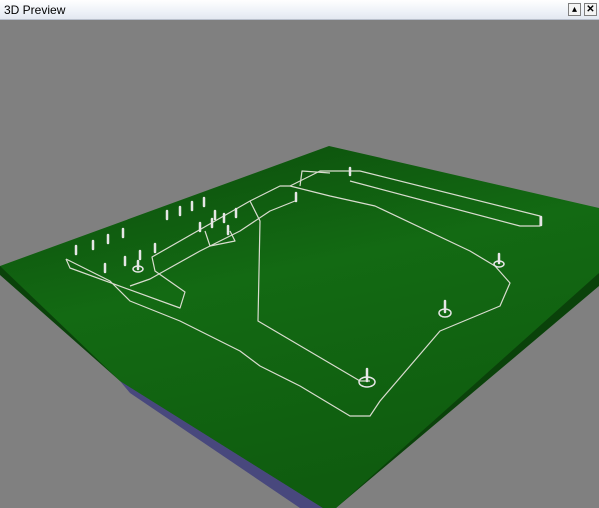 This screenshot has width=599, height=508. Describe the element at coordinates (35, 10) in the screenshot. I see `window-title: 3D Preview` at that location.